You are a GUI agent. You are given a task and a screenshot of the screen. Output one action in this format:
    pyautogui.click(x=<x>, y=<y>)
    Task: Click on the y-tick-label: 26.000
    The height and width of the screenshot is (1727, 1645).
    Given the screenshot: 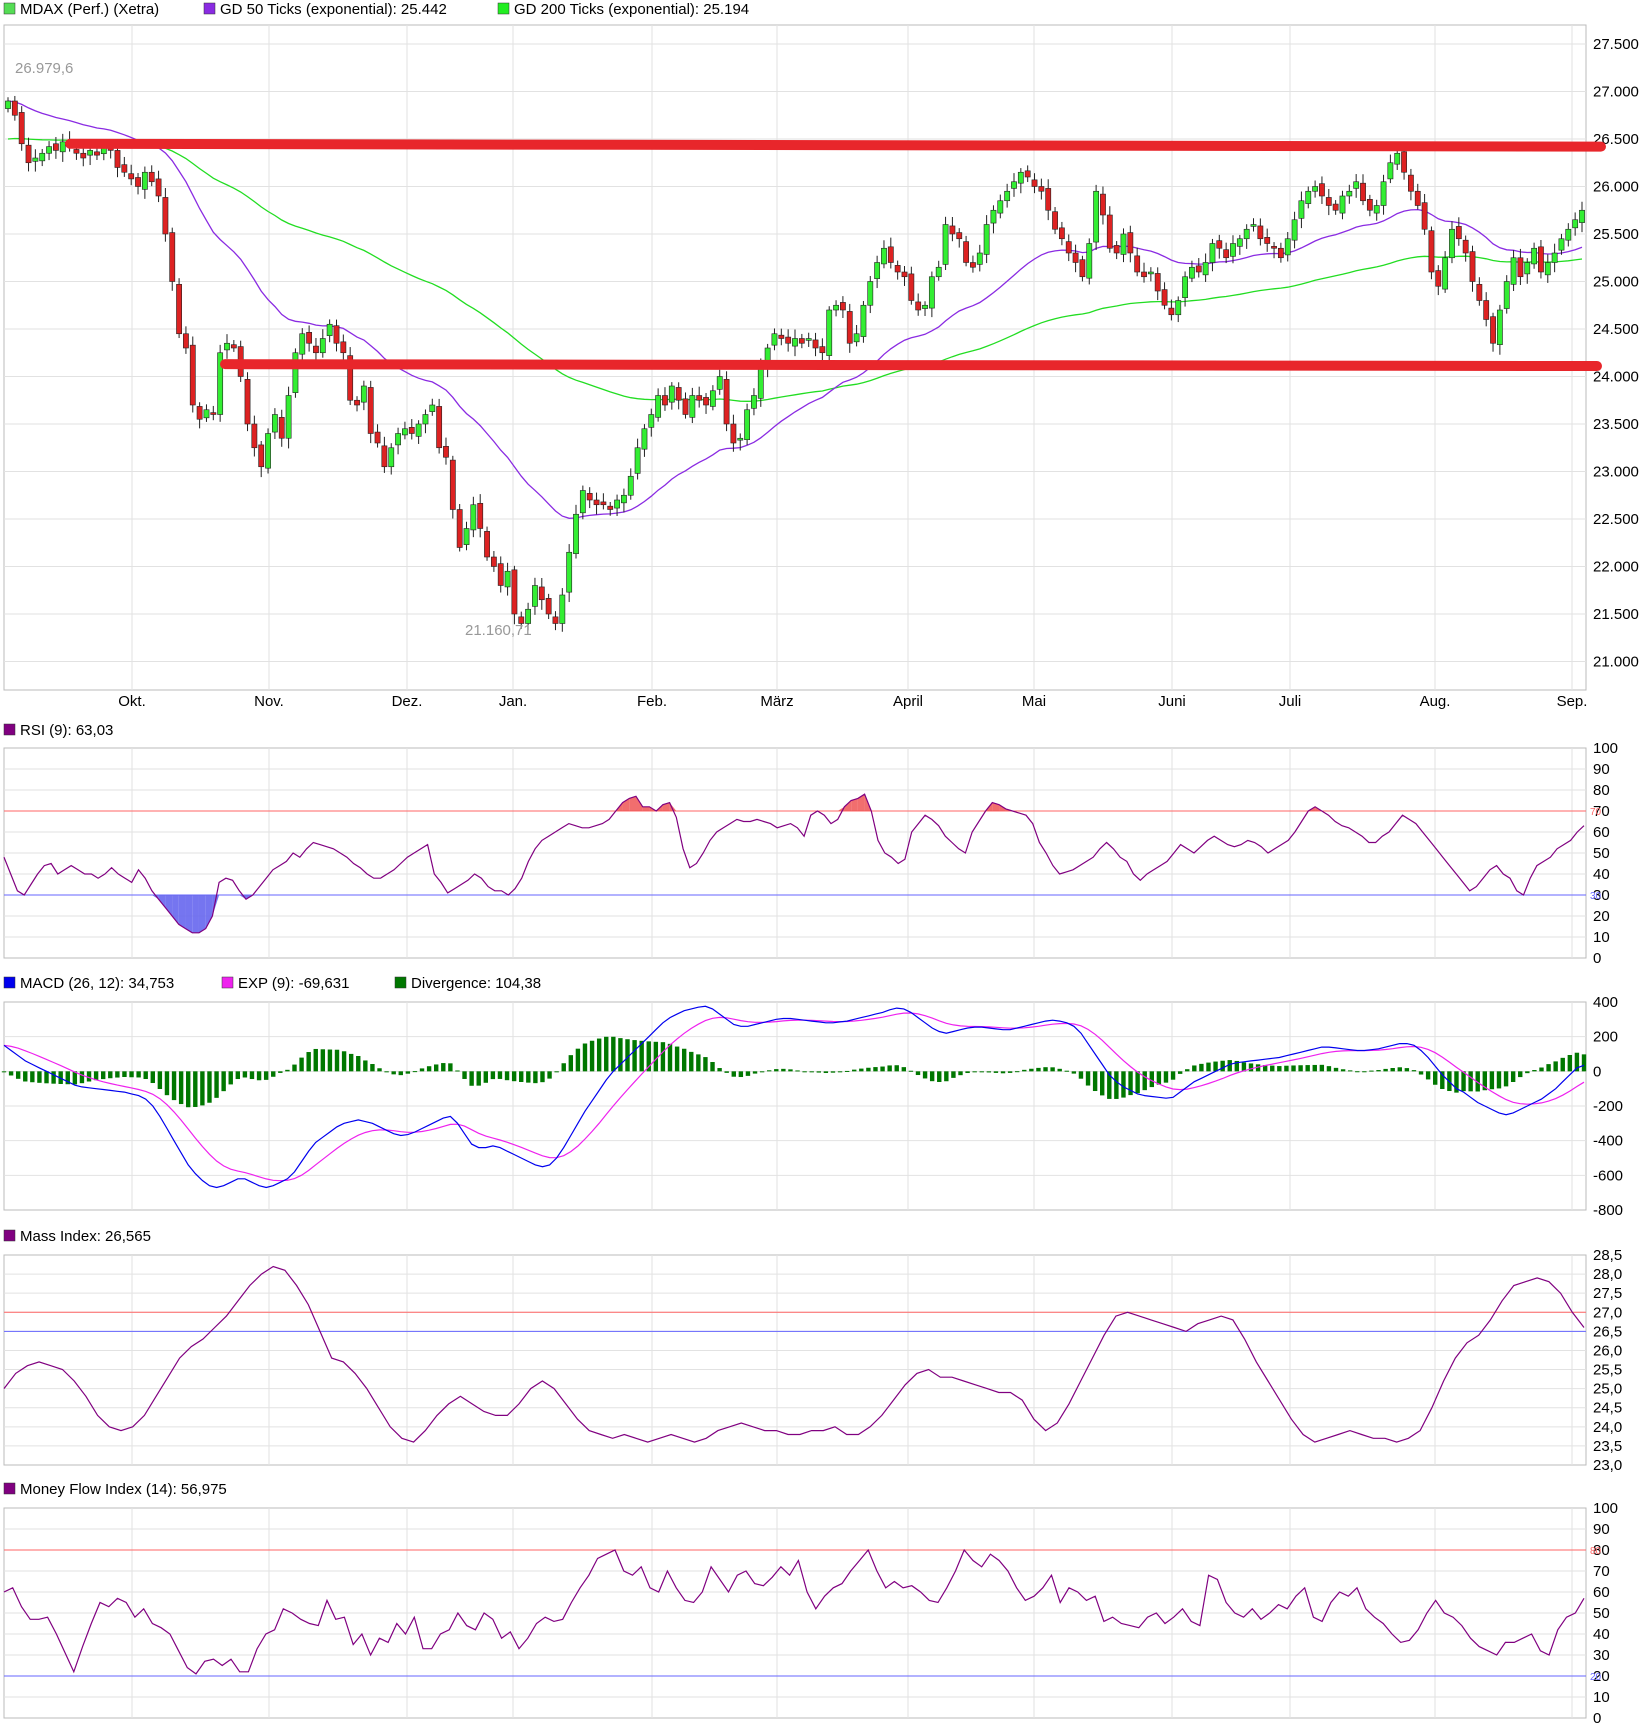 What is the action you would take?
    pyautogui.click(x=1616, y=187)
    